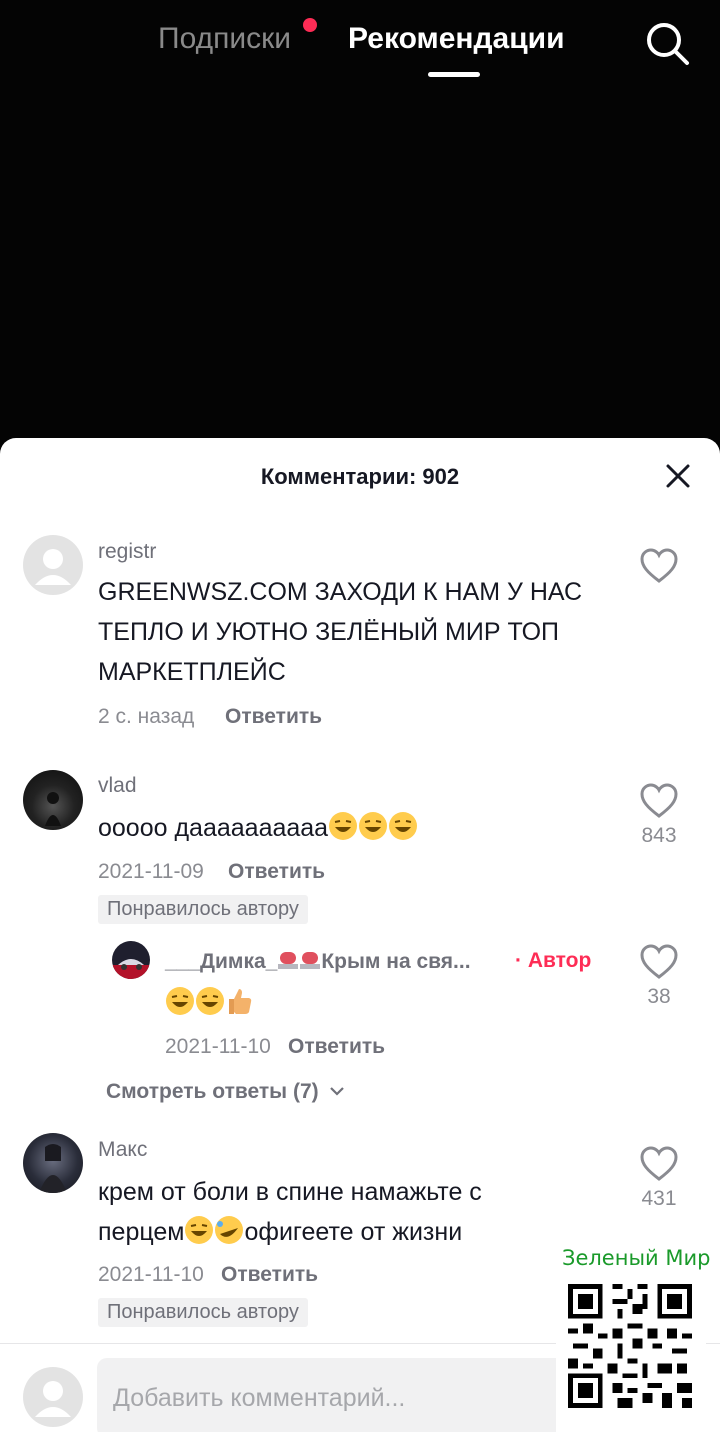  I want to click on tab-following: Подписки, so click(224, 39).